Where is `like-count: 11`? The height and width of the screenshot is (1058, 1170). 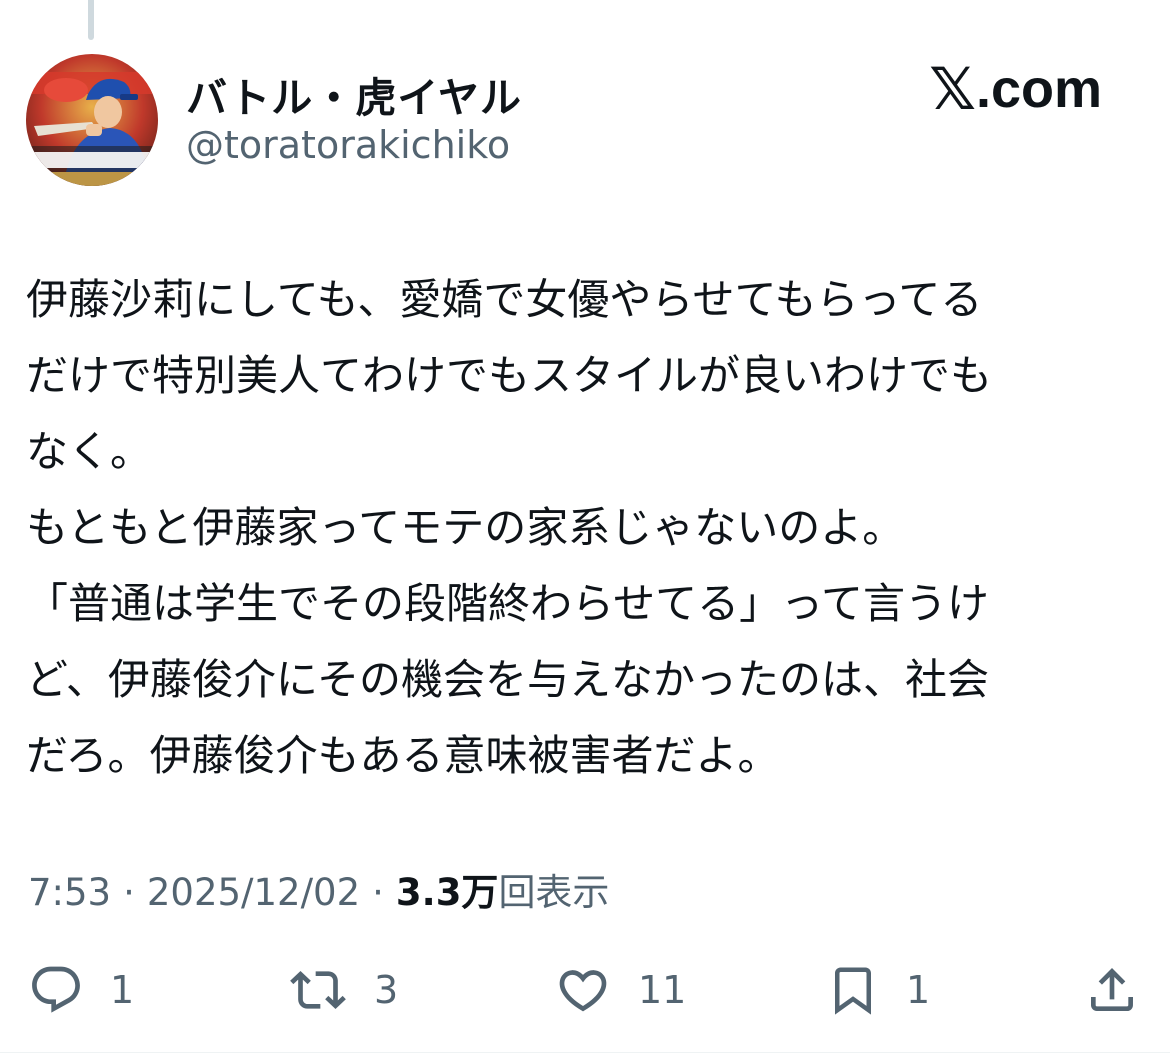
like-count: 11 is located at coordinates (662, 990).